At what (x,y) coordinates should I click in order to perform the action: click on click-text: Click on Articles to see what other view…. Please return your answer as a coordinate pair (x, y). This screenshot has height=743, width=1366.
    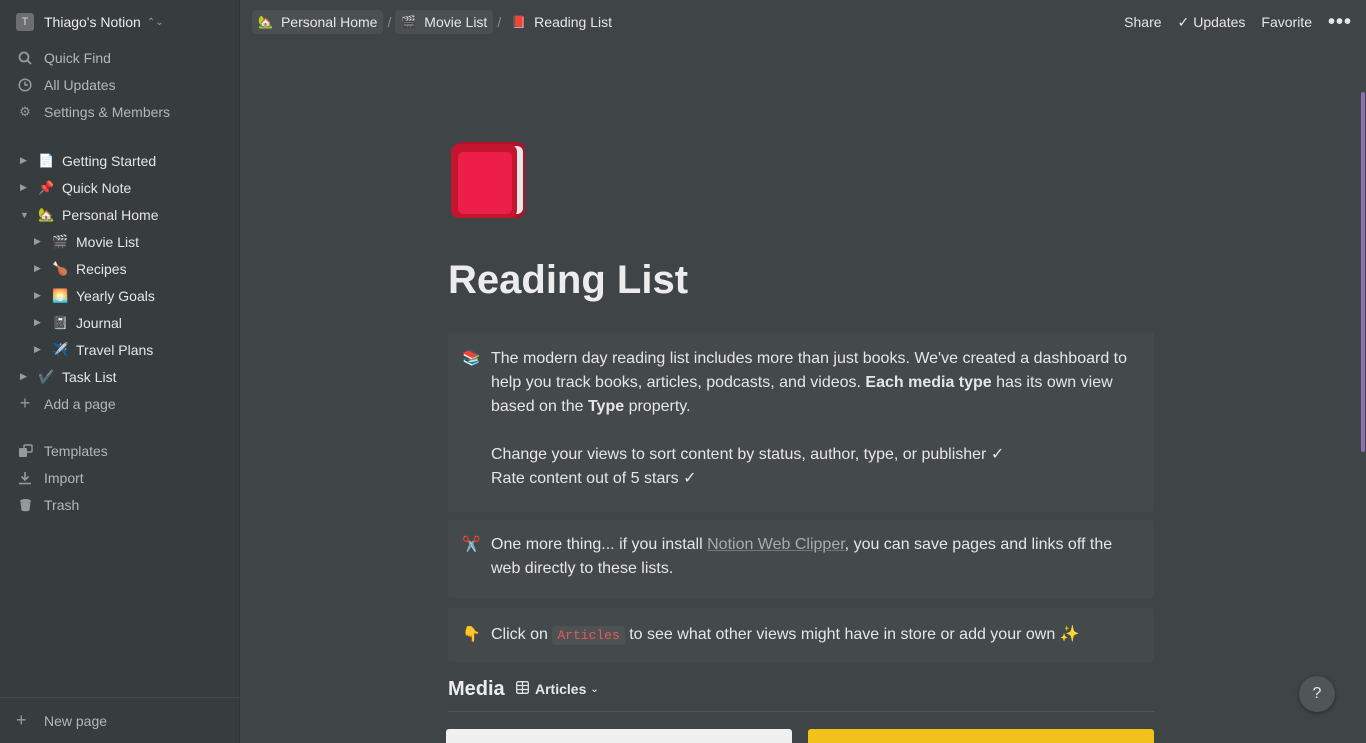
    Looking at the image, I should click on (812, 635).